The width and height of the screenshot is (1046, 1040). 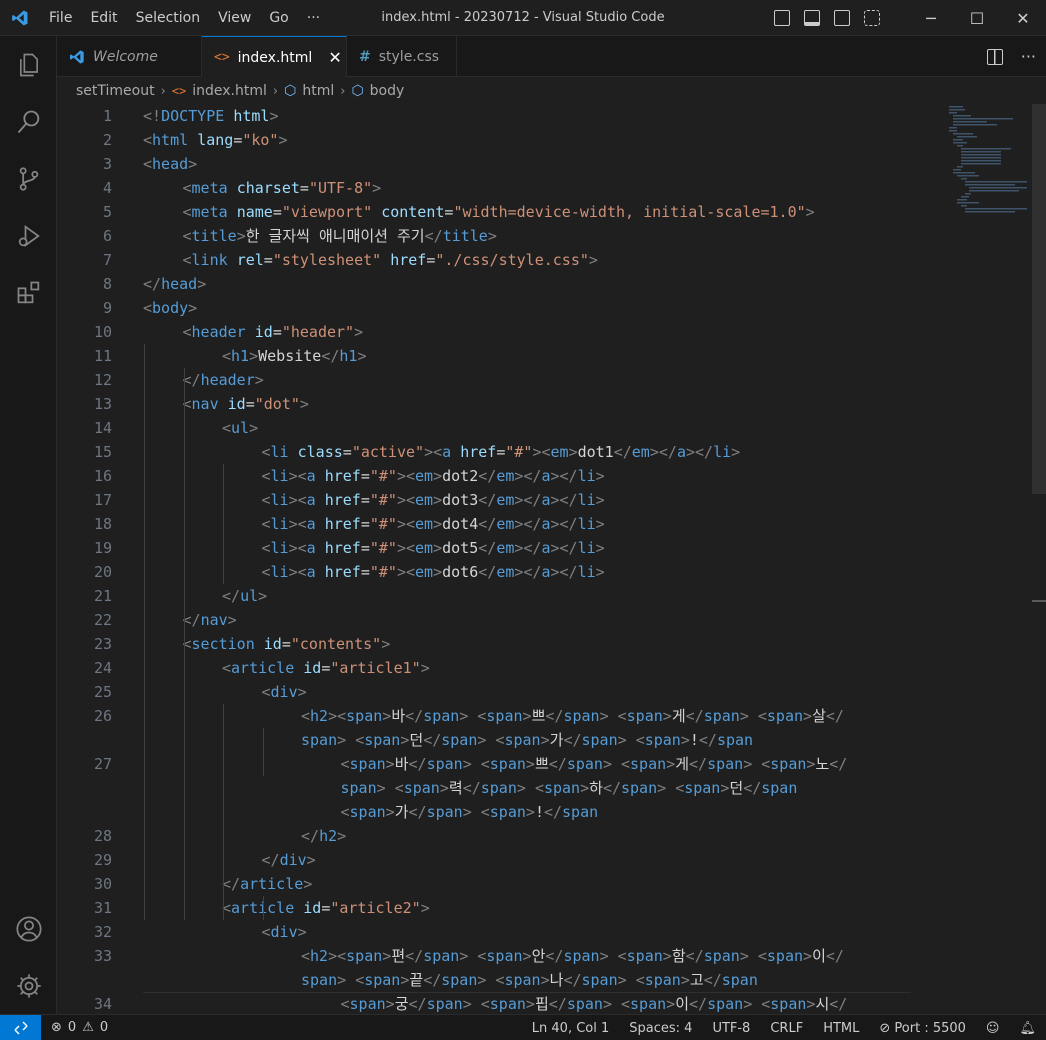 I want to click on remote-indicator-icon, so click(x=20, y=1027).